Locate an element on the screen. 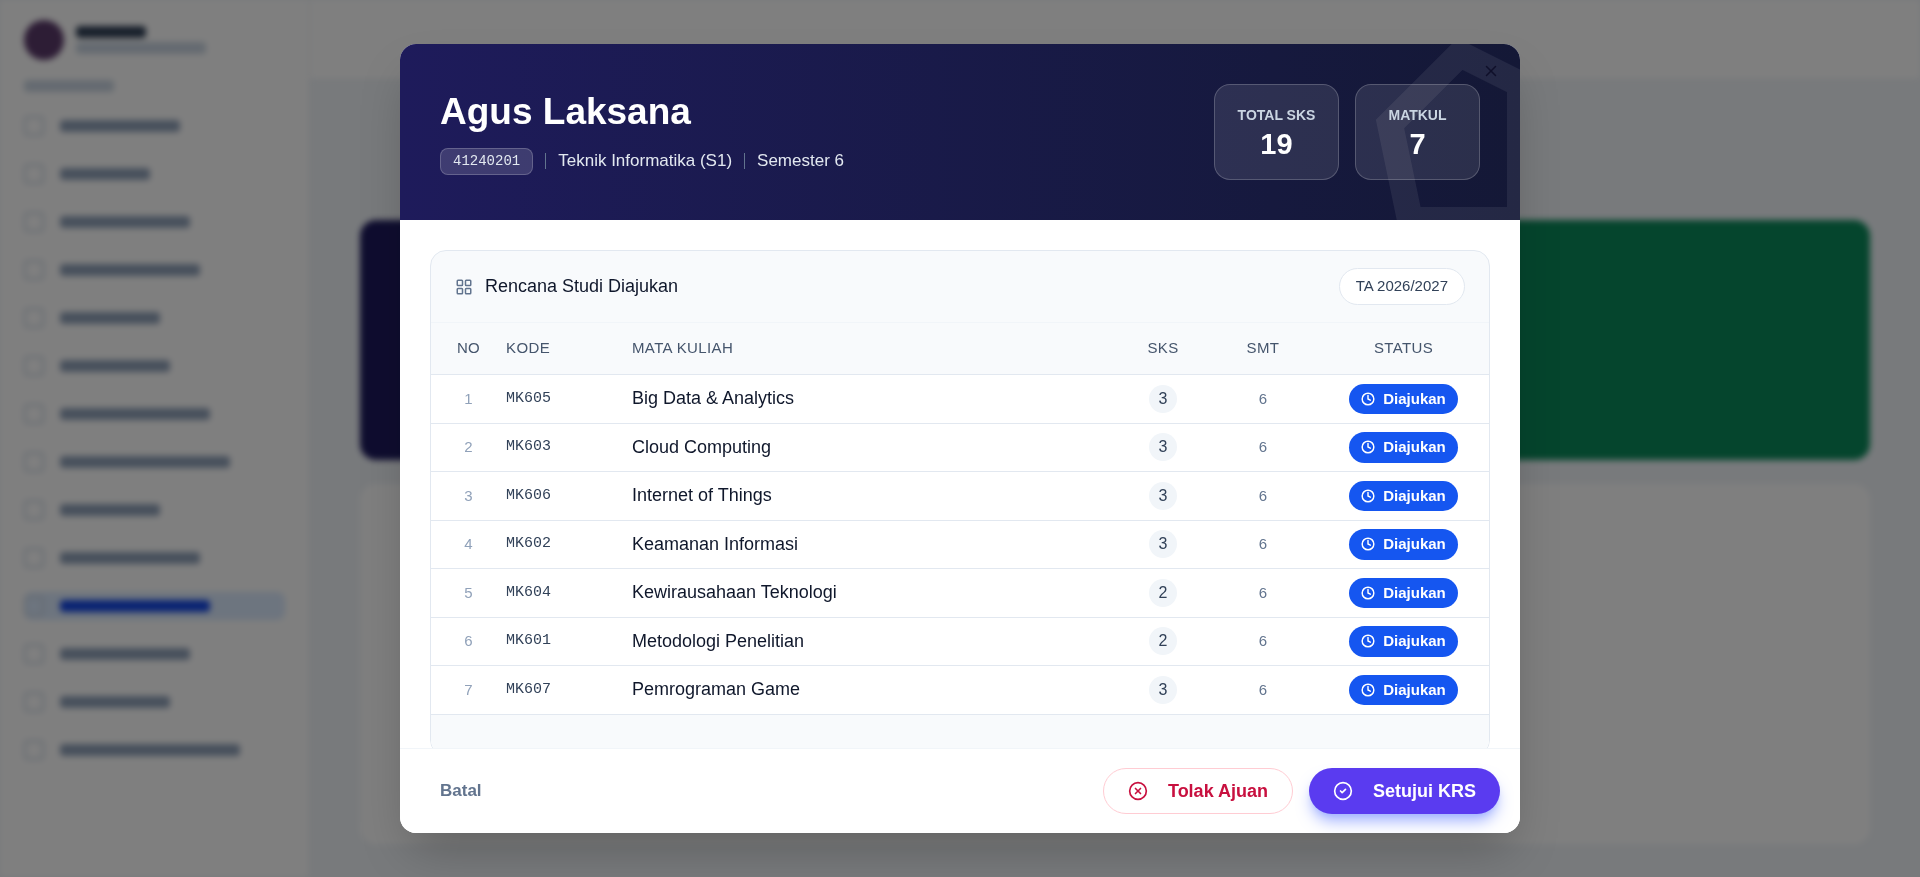 This screenshot has height=877, width=1920. stat-value: 7 is located at coordinates (1417, 144).